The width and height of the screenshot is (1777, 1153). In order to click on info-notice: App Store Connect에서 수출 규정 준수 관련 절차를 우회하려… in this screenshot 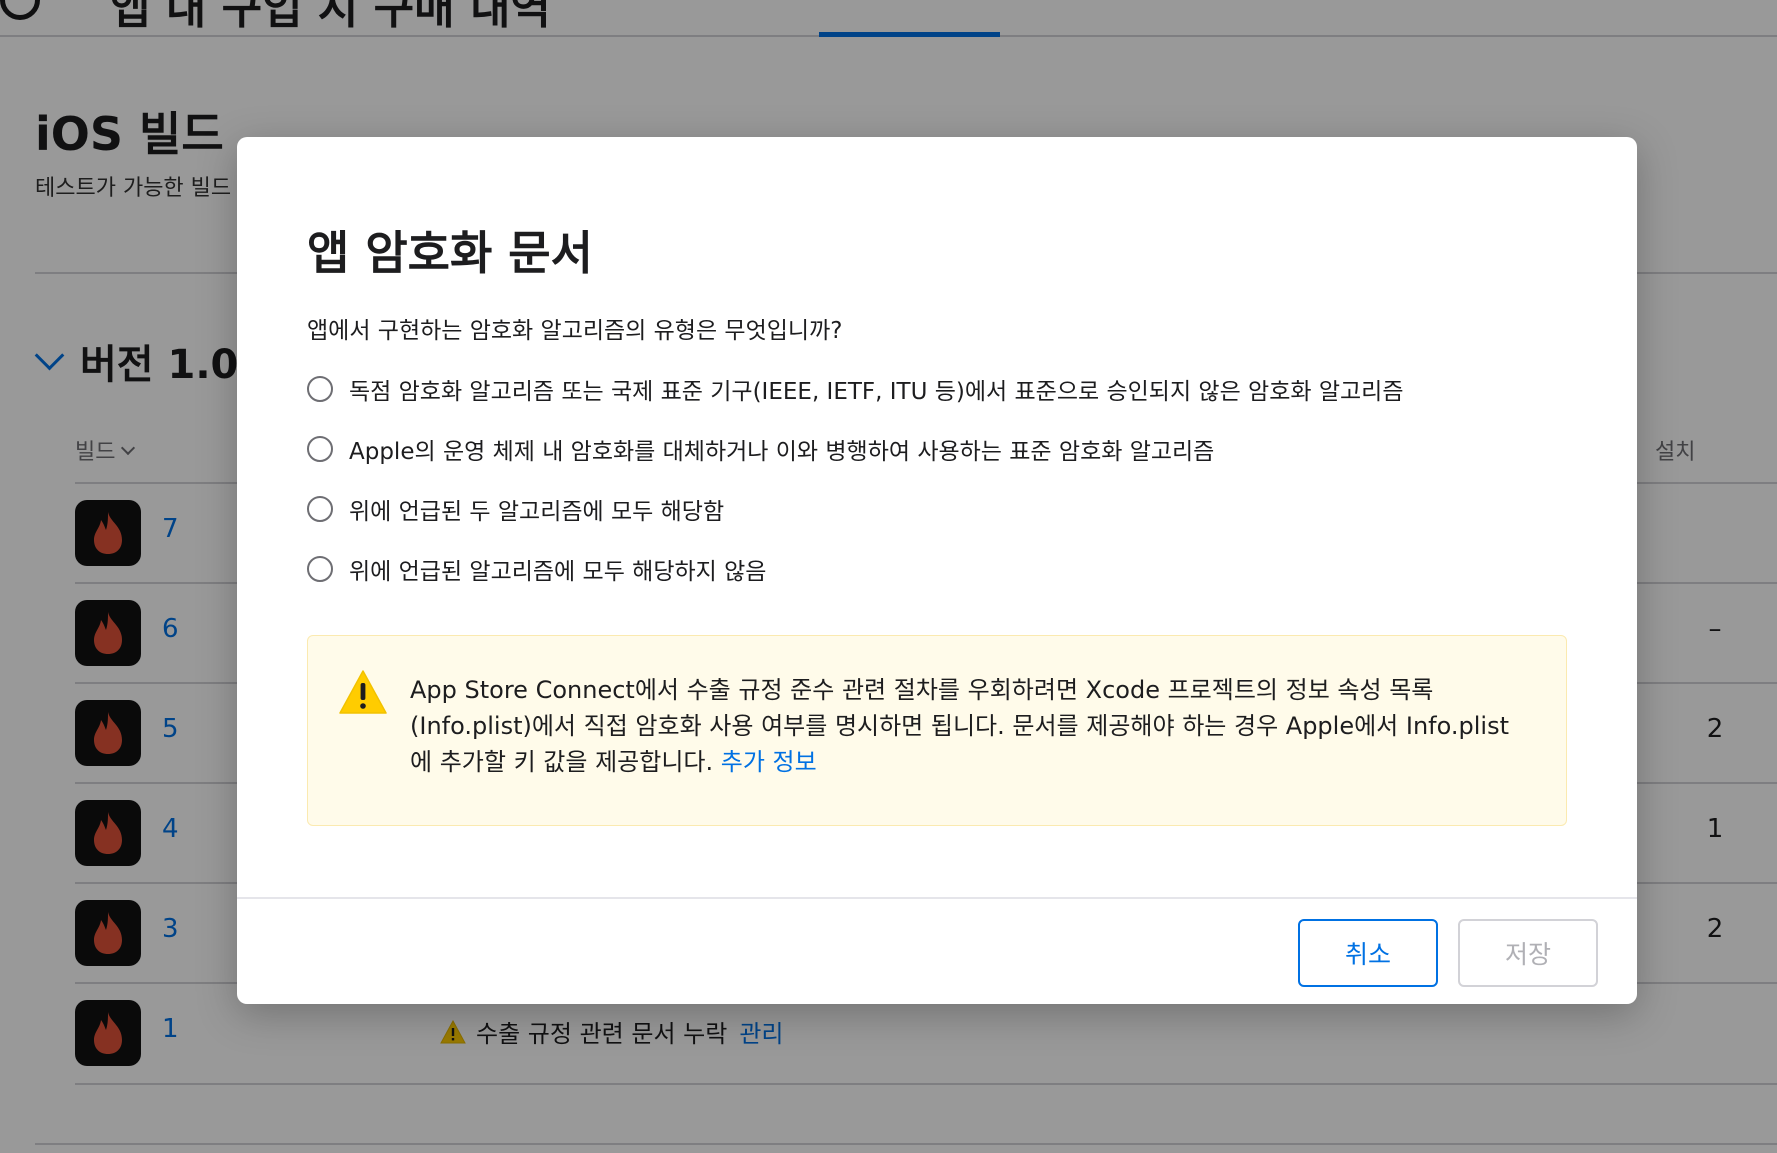, I will do `click(937, 730)`.